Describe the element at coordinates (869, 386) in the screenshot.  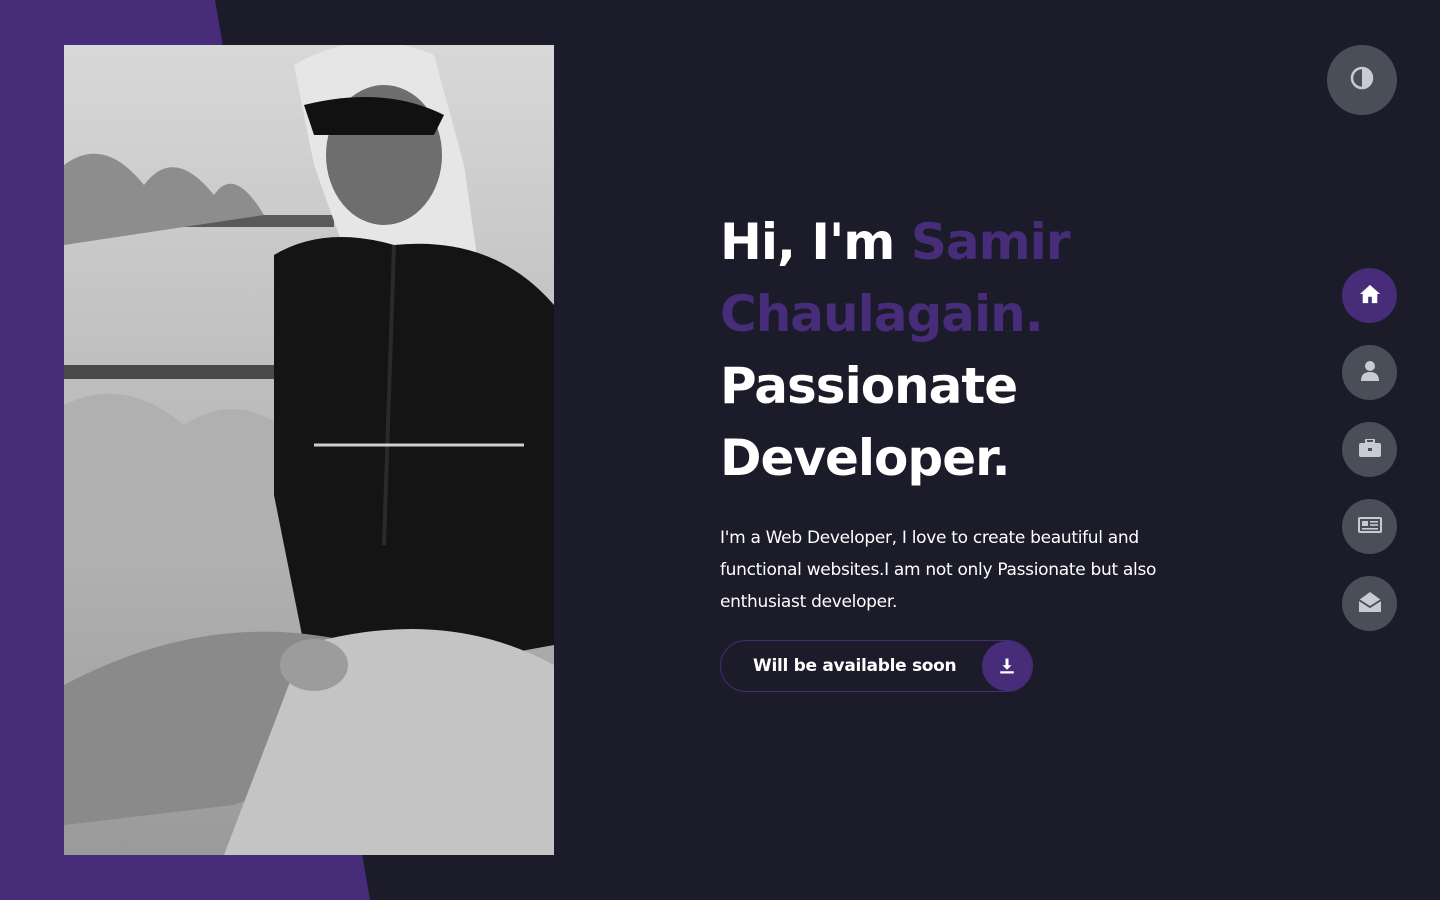
I see `title-line-1: Passionate` at that location.